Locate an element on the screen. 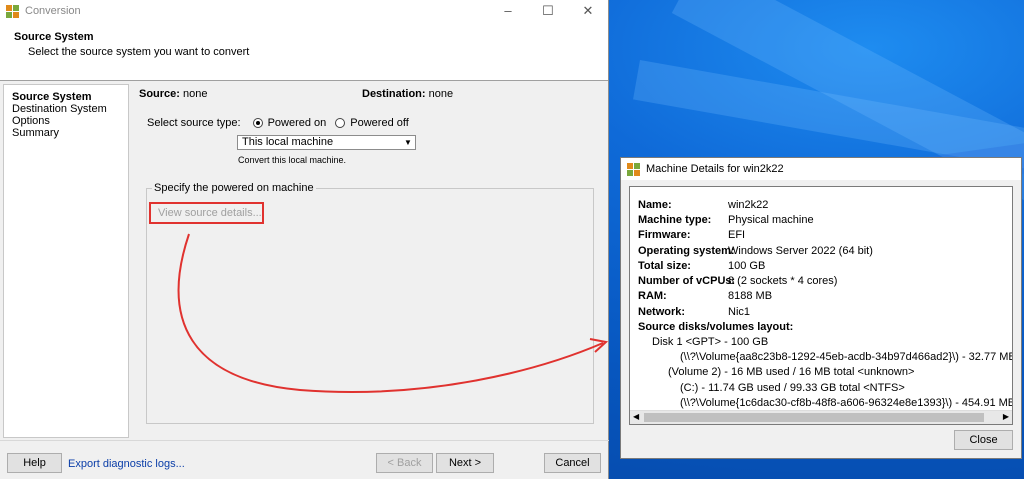 The width and height of the screenshot is (1024, 479). detail-key: Network: is located at coordinates (662, 311).